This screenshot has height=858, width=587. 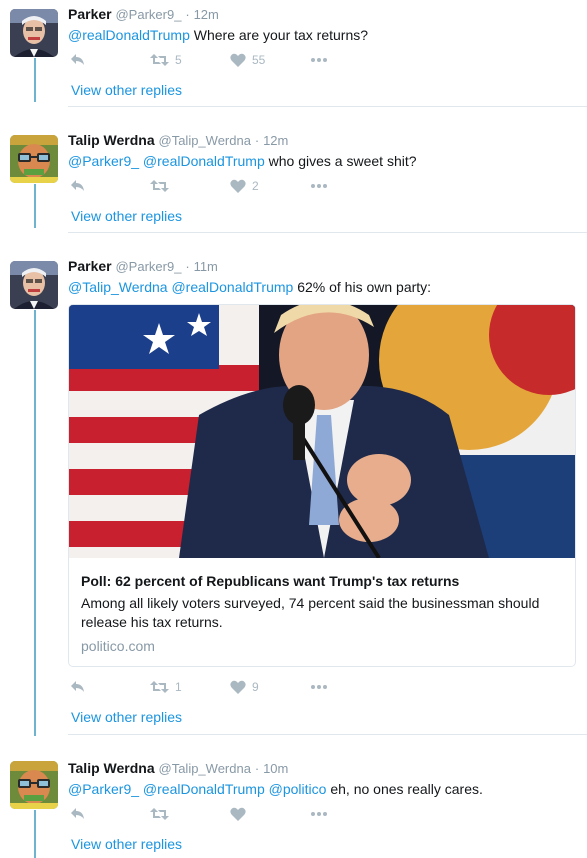 What do you see at coordinates (206, 266) in the screenshot?
I see `tweet-time: 11m` at bounding box center [206, 266].